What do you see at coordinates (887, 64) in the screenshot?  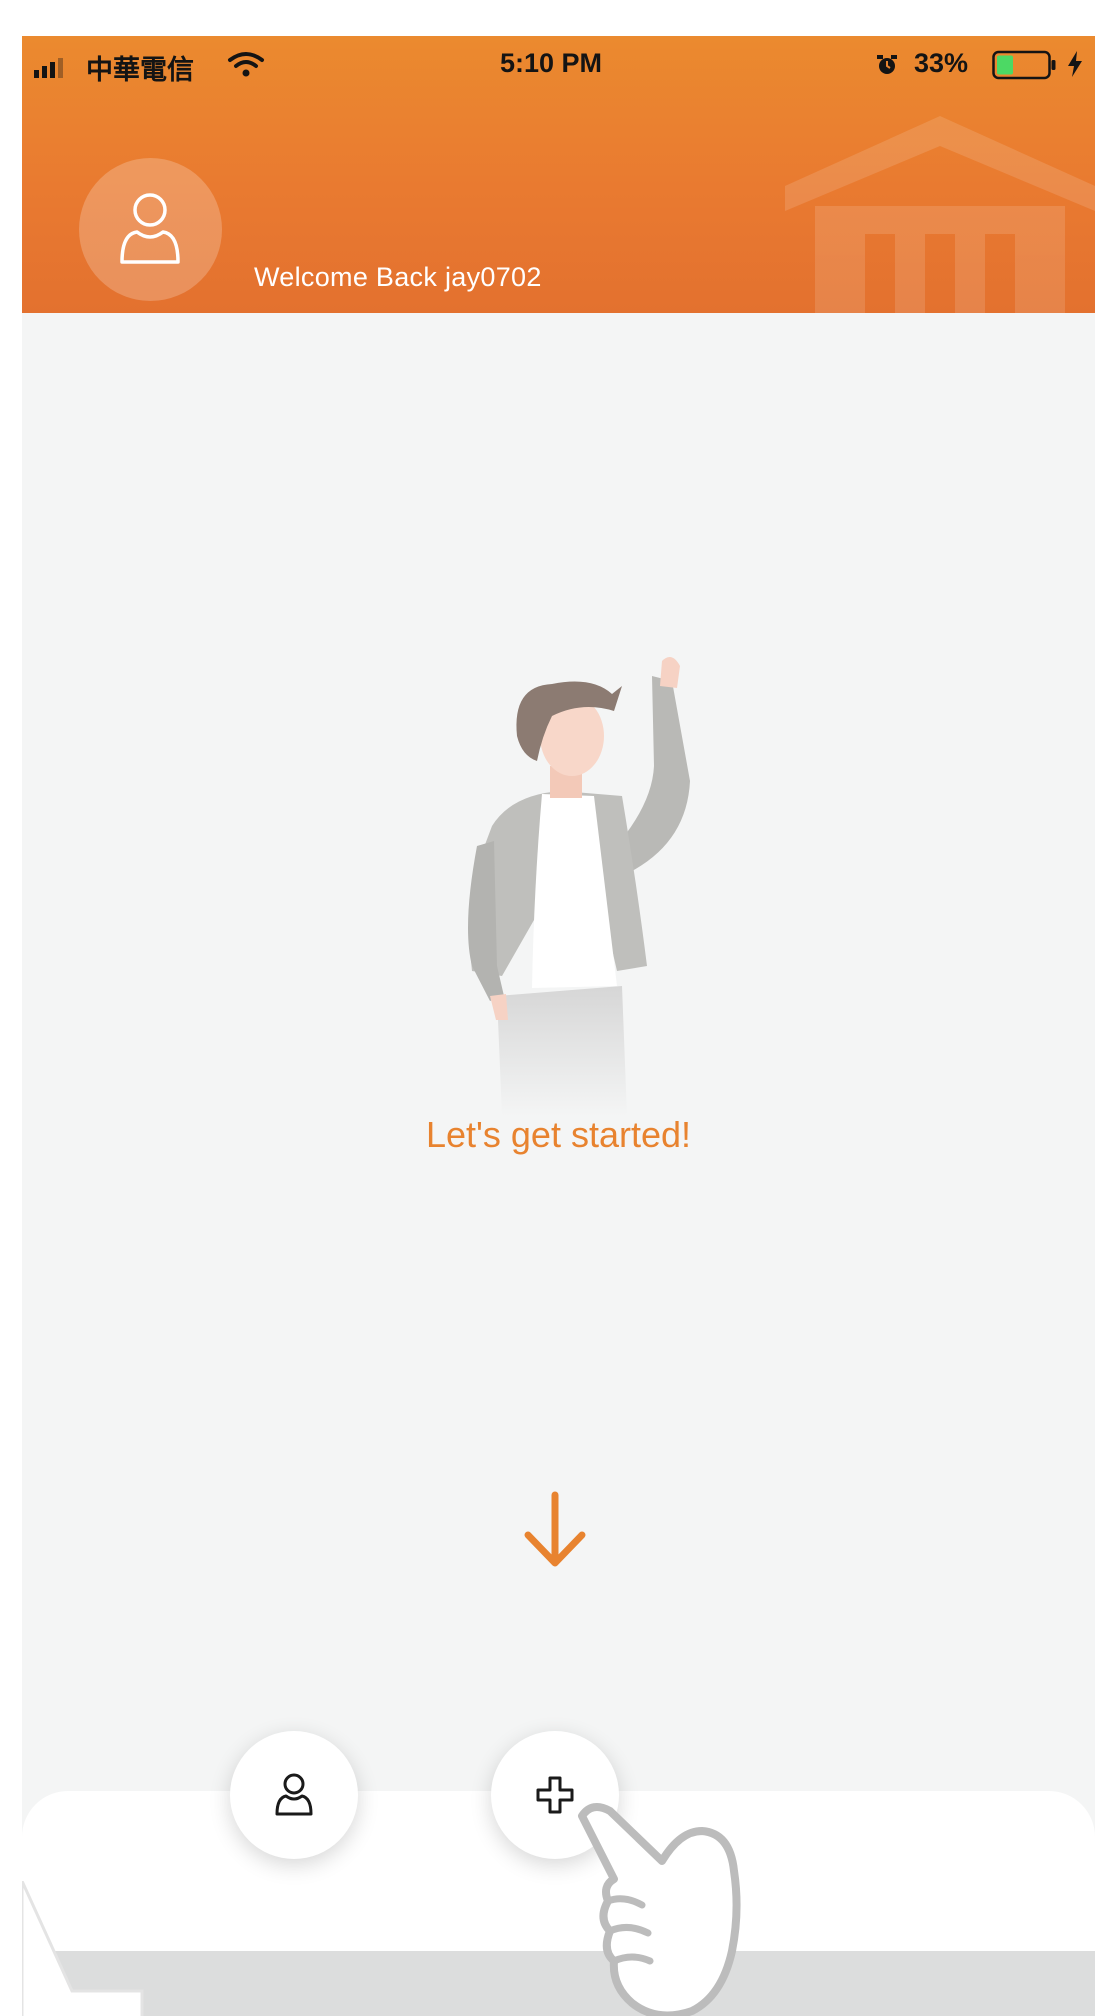 I see `alarm-icon` at bounding box center [887, 64].